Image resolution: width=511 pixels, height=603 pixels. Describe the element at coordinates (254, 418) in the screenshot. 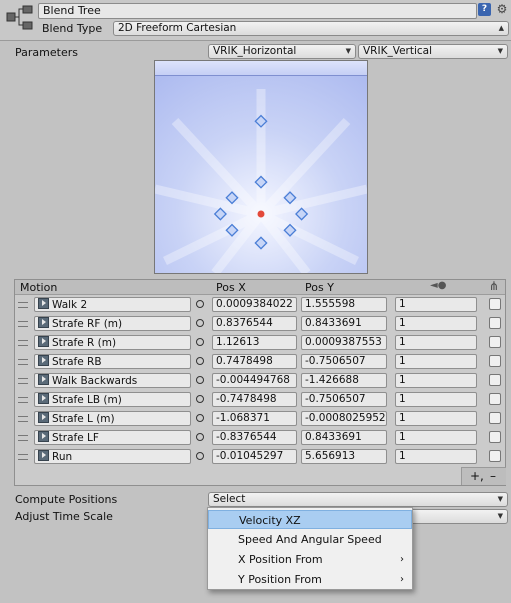

I see `pos-x-field: -1.068371` at that location.